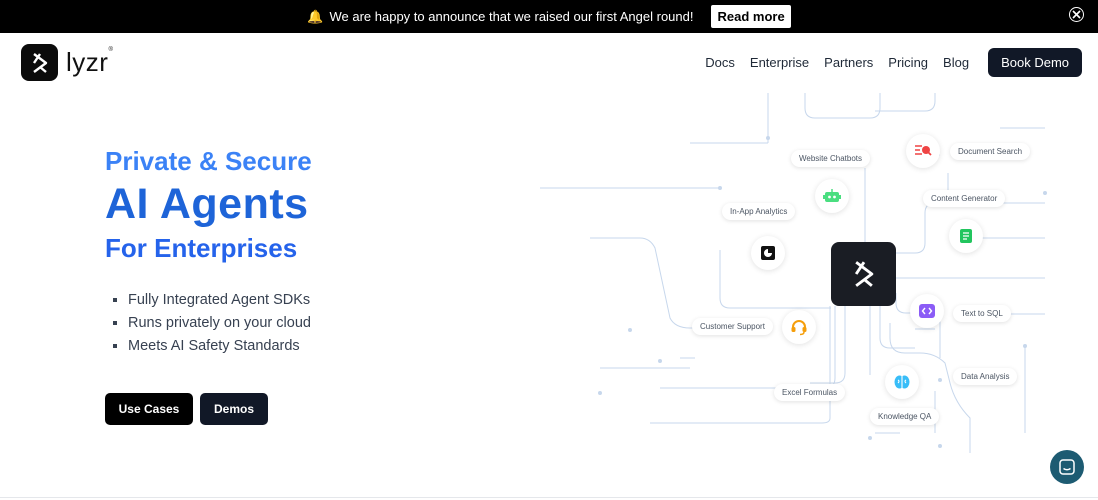 The height and width of the screenshot is (500, 1098). What do you see at coordinates (956, 62) in the screenshot?
I see `nav-blog: Blog` at bounding box center [956, 62].